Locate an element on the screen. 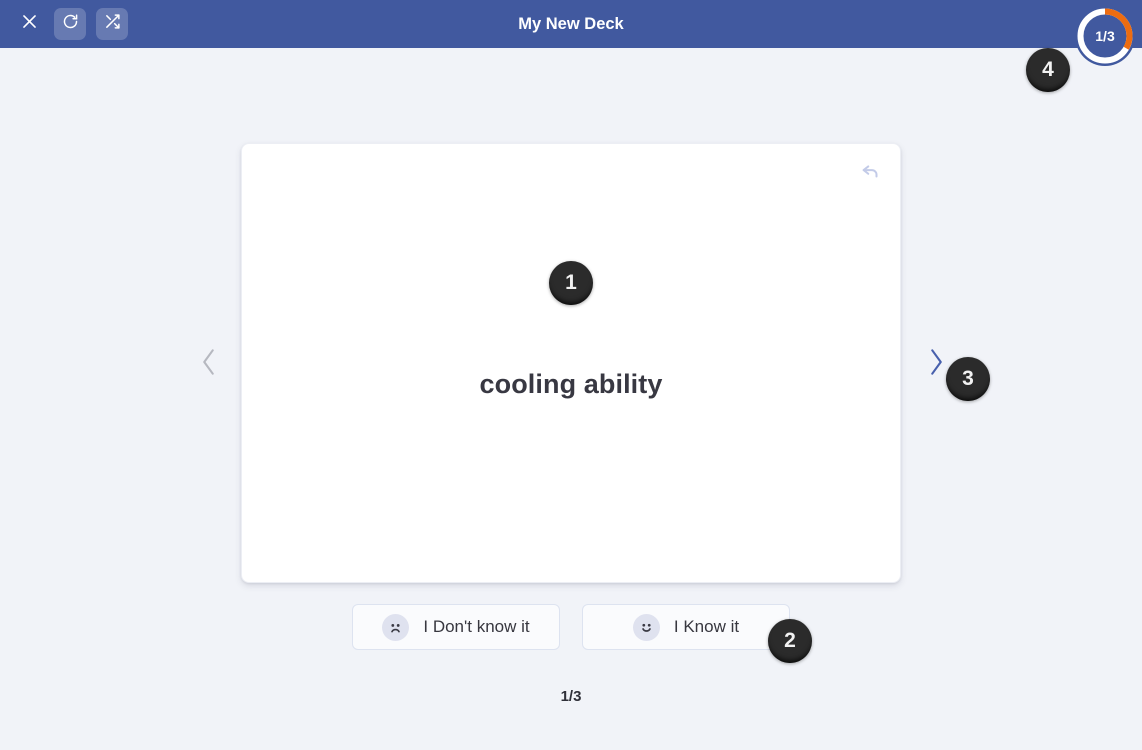  annotation-badge-1: 1 is located at coordinates (571, 283).